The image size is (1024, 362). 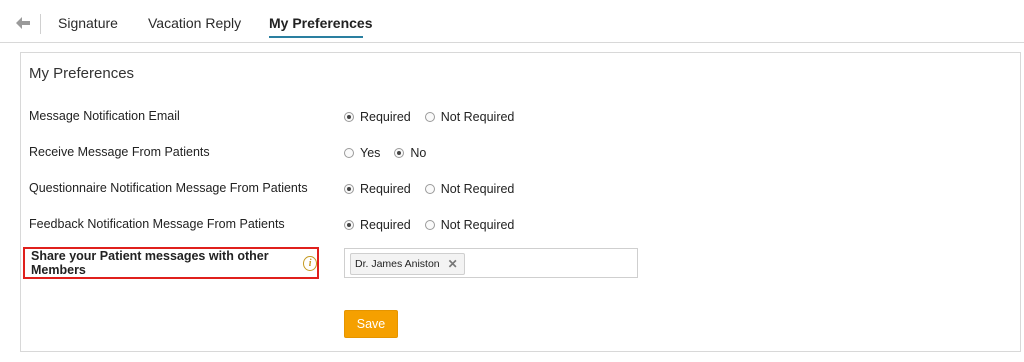 What do you see at coordinates (23, 23) in the screenshot?
I see `back-arrow-icon-svg` at bounding box center [23, 23].